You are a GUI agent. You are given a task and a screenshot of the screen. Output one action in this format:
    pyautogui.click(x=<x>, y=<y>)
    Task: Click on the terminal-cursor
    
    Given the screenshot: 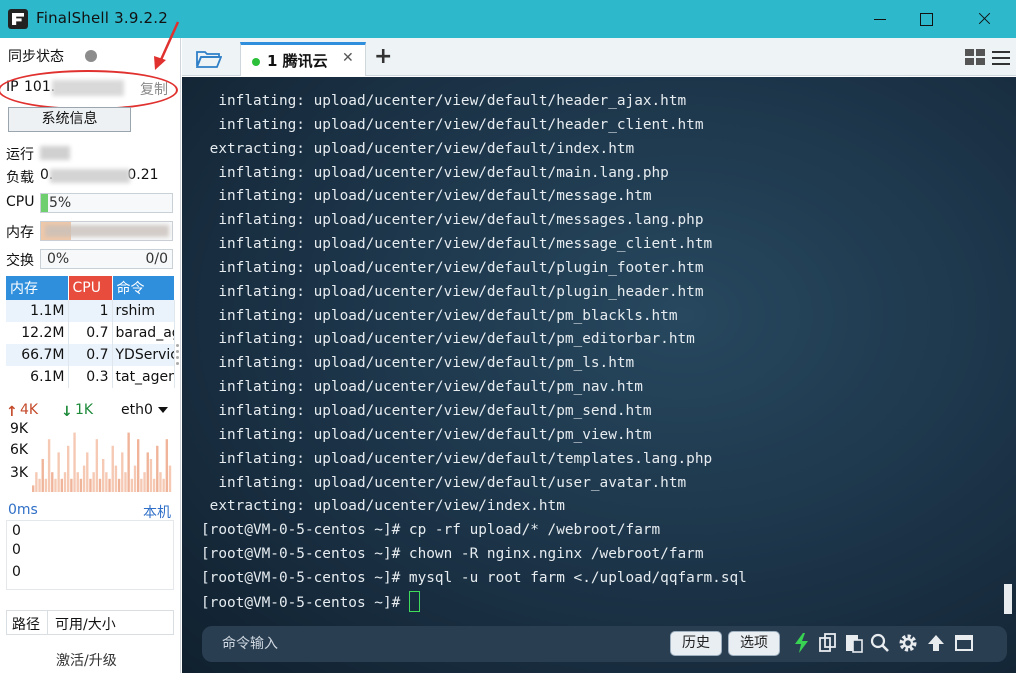 What is the action you would take?
    pyautogui.click(x=414, y=601)
    